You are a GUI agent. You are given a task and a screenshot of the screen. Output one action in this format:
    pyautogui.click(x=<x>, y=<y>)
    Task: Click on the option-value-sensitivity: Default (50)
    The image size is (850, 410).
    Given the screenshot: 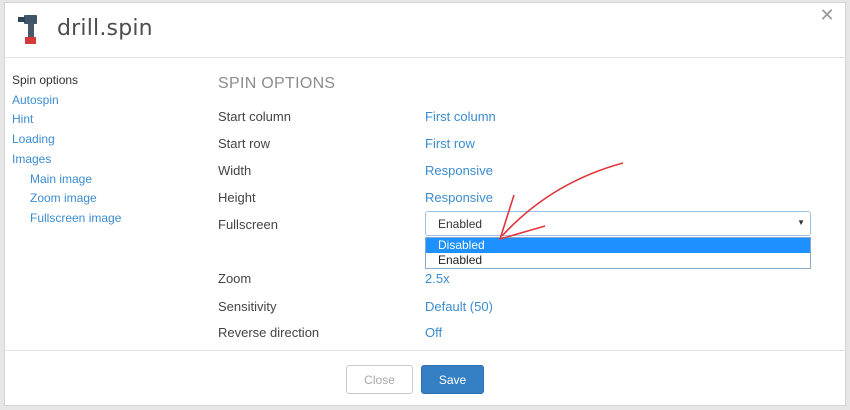 What is the action you would take?
    pyautogui.click(x=459, y=306)
    